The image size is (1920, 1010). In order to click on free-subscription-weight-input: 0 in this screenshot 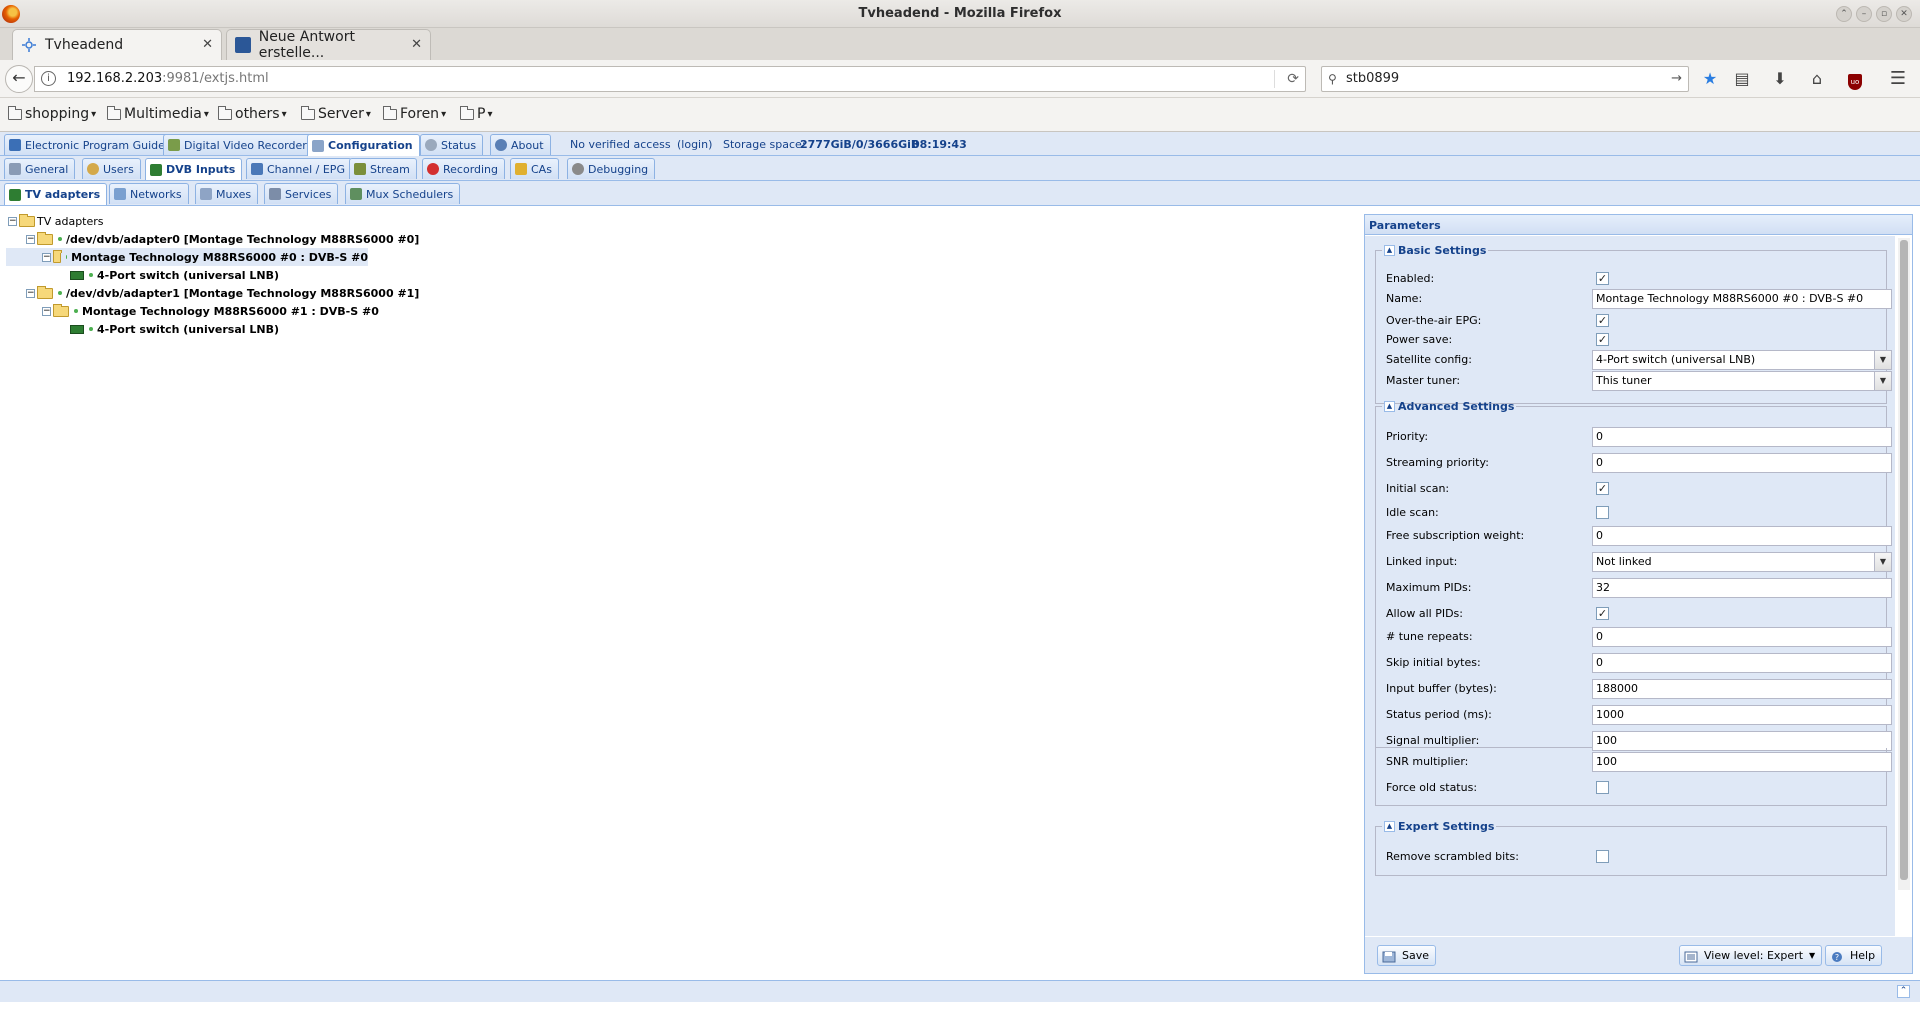, I will do `click(1742, 536)`.